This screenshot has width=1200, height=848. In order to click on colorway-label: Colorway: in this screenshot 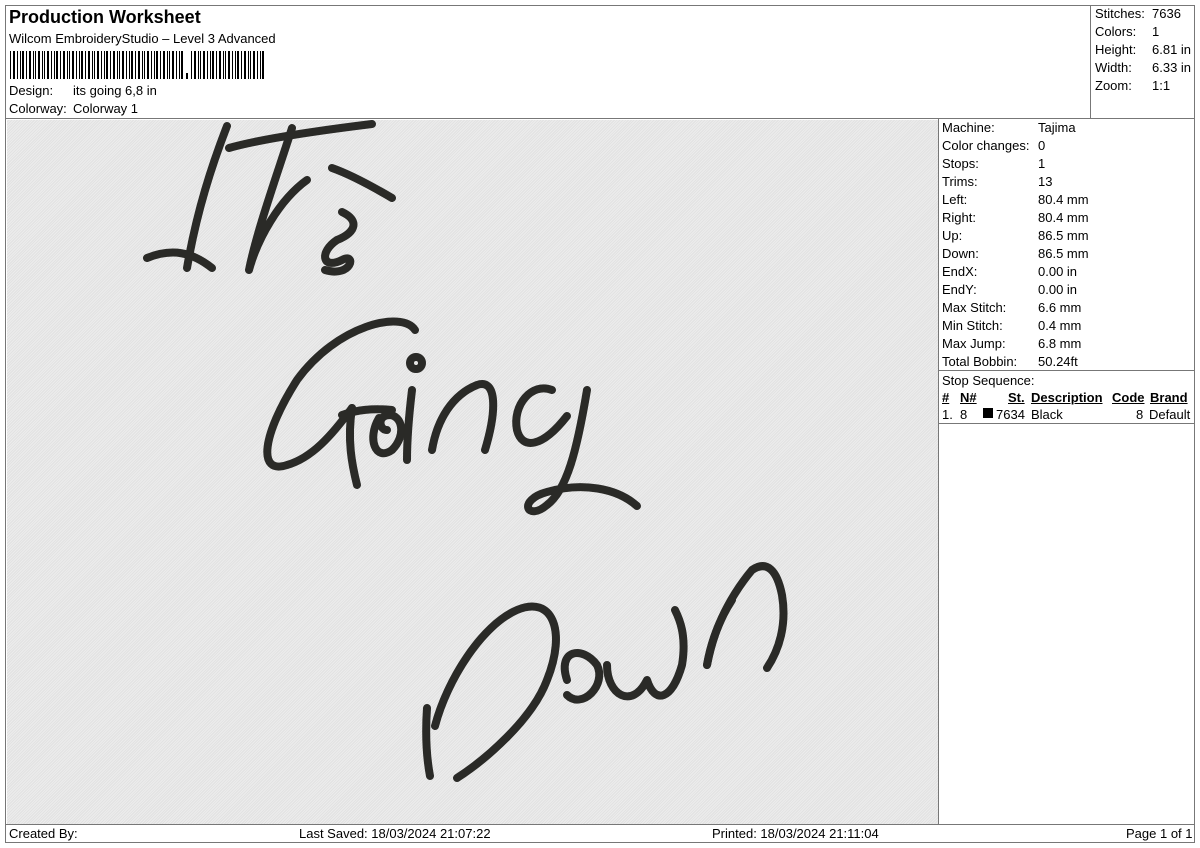, I will do `click(38, 108)`.